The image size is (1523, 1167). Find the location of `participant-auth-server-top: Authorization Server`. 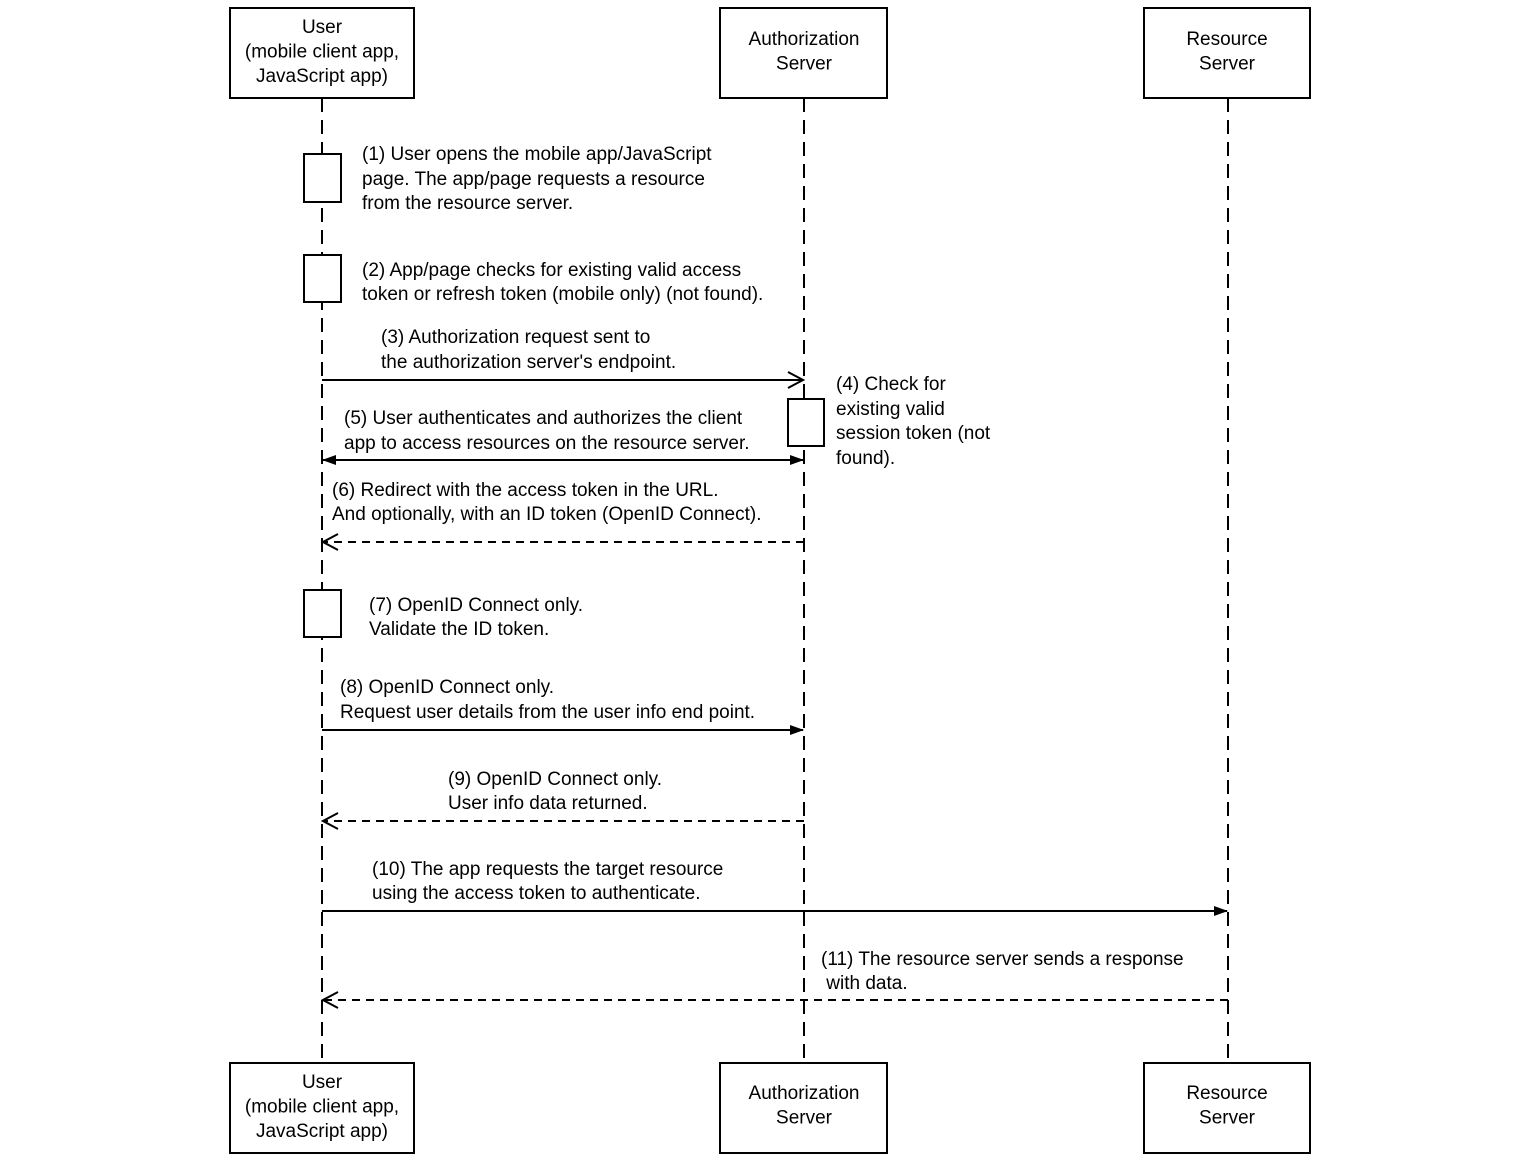

participant-auth-server-top: Authorization Server is located at coordinates (803, 53).